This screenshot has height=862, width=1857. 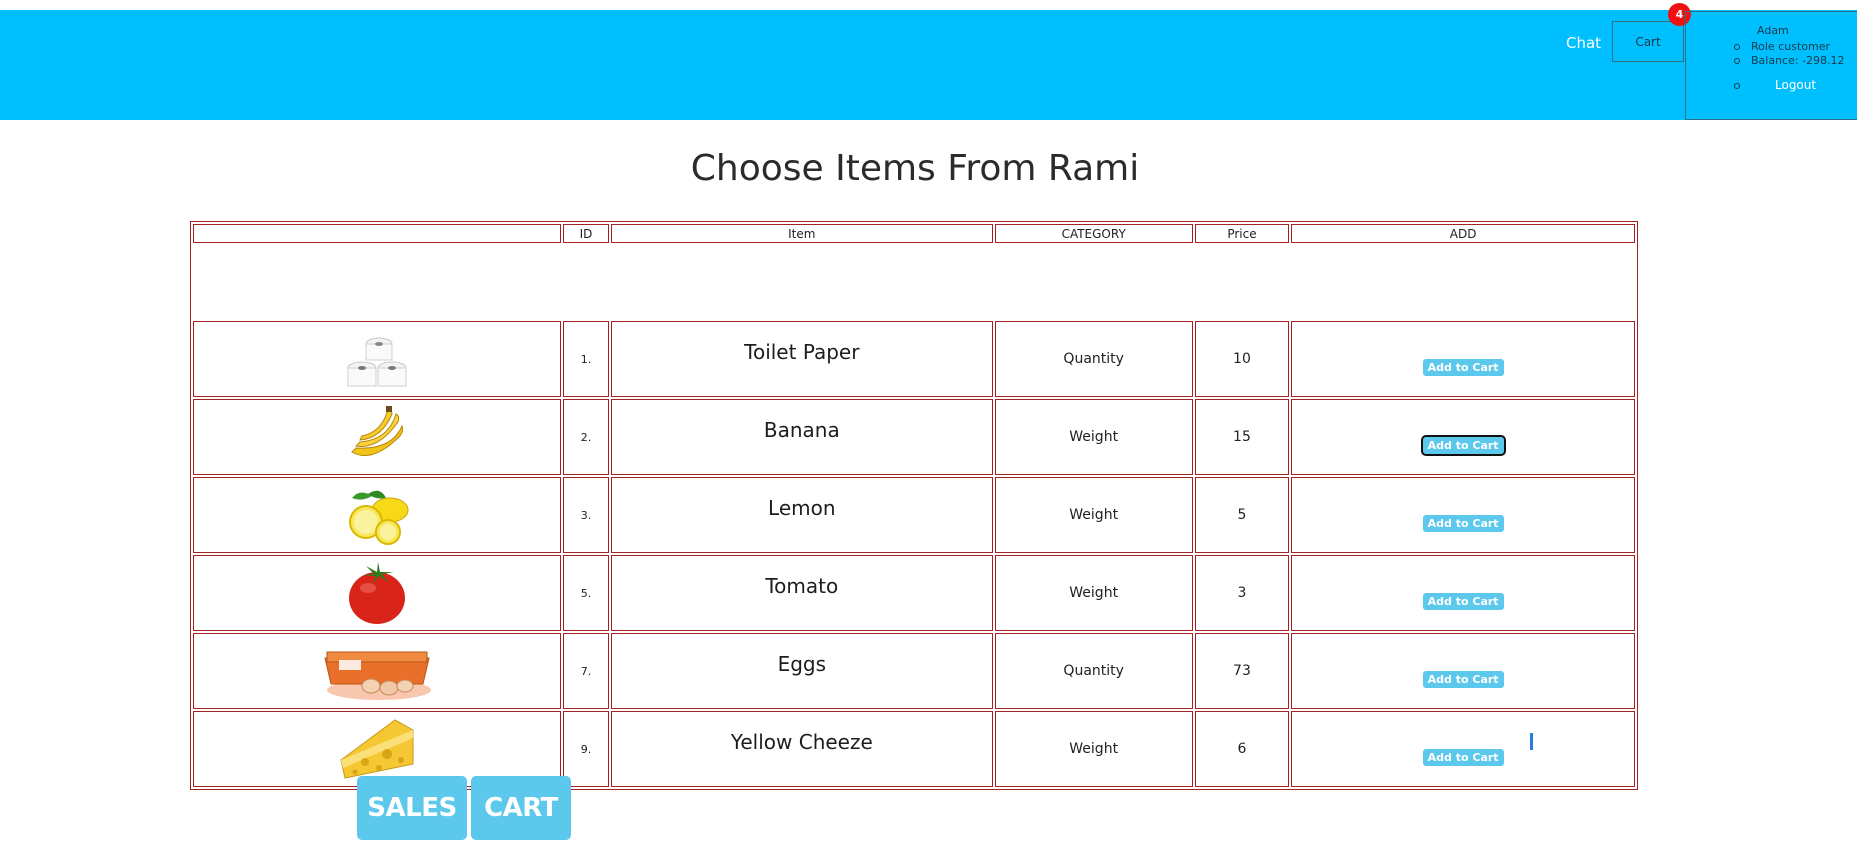 I want to click on header-id: ID, so click(x=586, y=233).